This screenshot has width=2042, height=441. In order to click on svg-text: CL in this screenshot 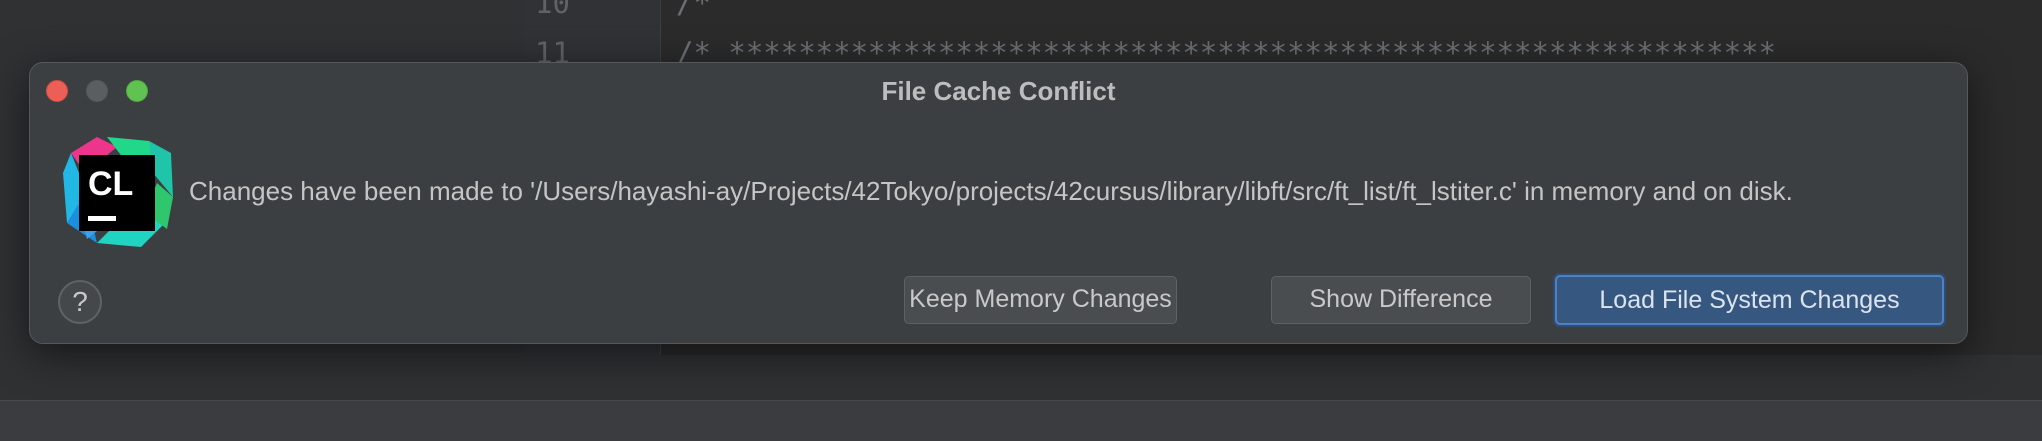, I will do `click(110, 184)`.